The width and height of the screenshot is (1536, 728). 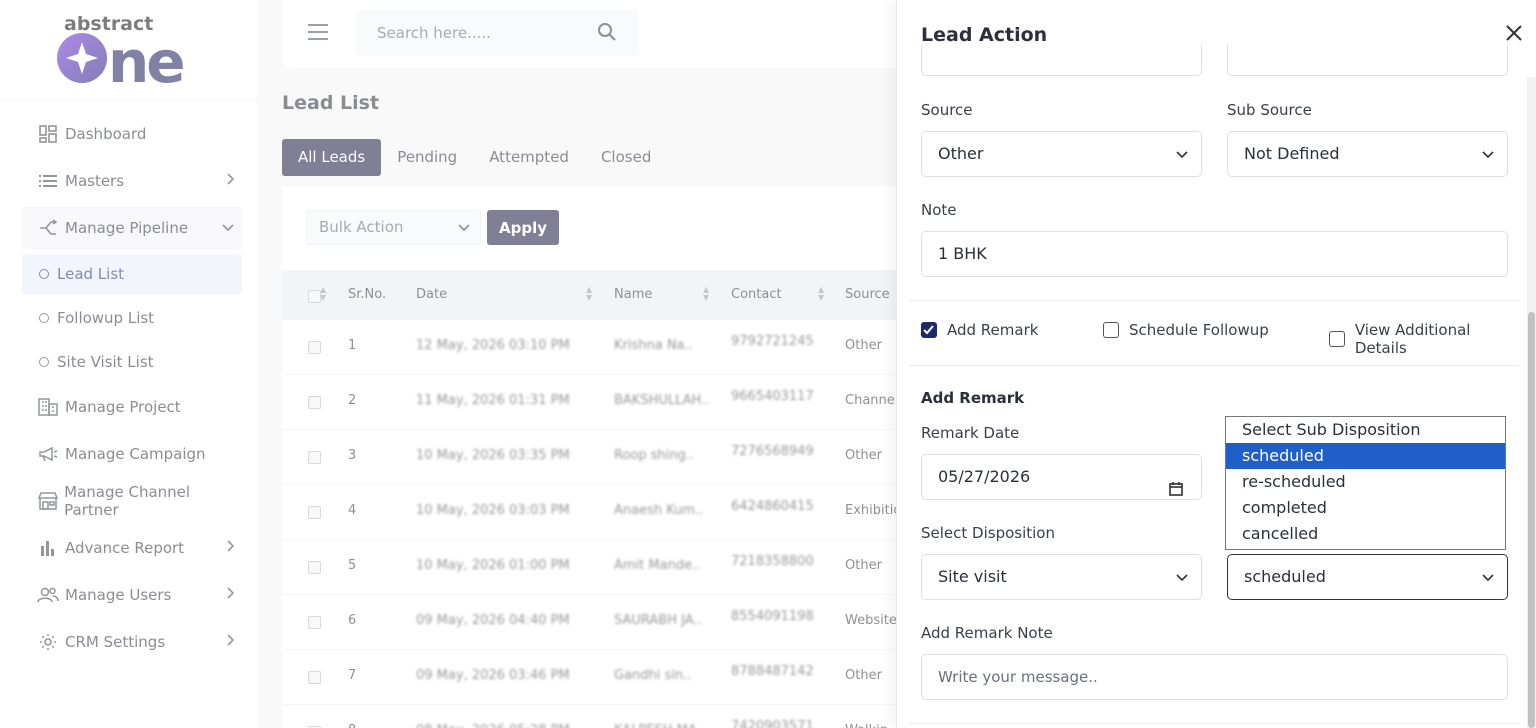 I want to click on source-select: Other, so click(x=1061, y=154).